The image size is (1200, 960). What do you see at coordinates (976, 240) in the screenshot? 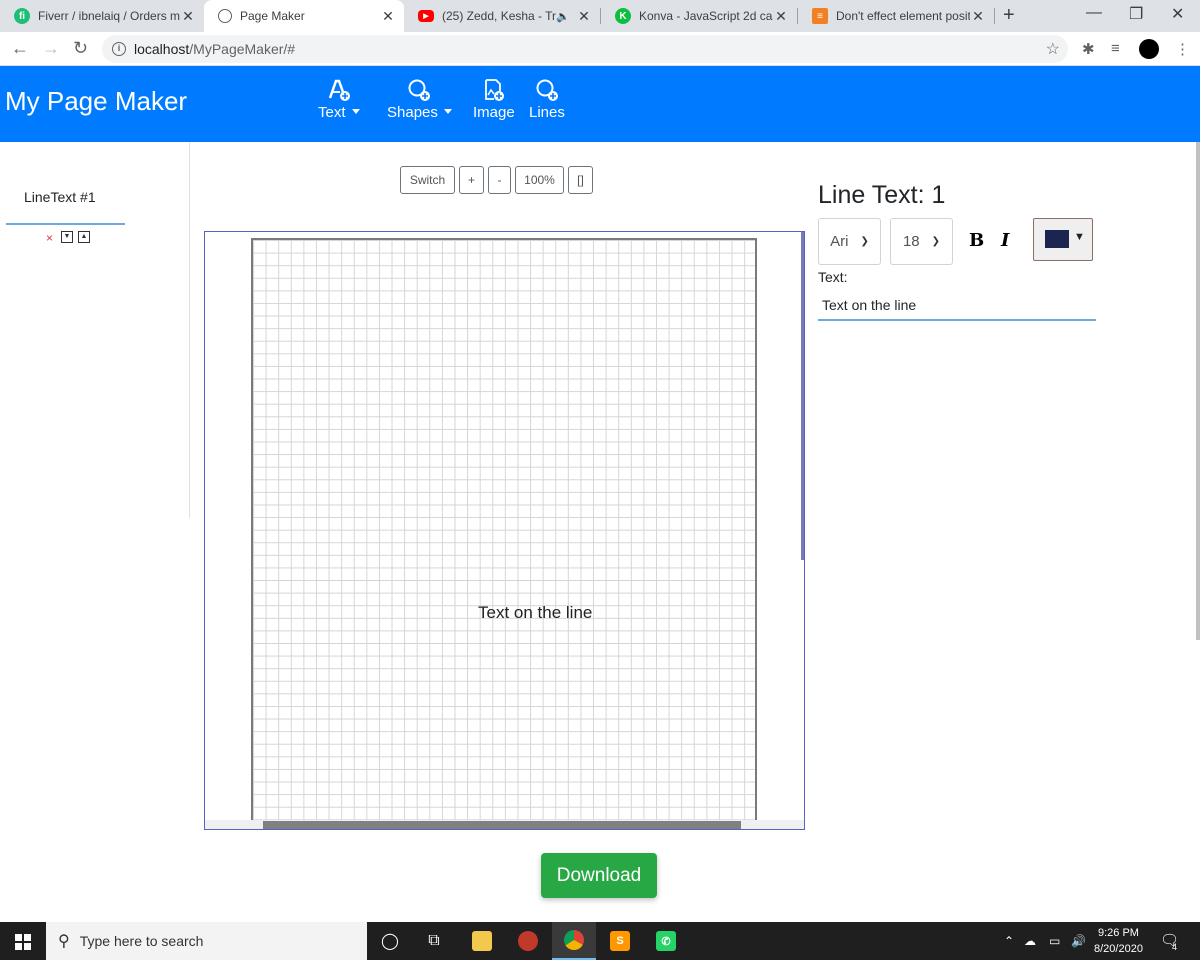
I see `bold-button: B` at bounding box center [976, 240].